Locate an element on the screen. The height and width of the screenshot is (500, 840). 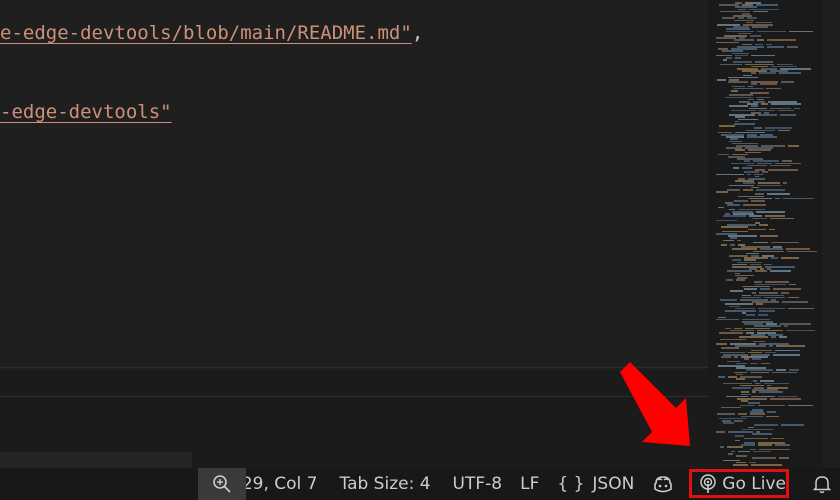
vertical-scrollbar is located at coordinates (831, 234).